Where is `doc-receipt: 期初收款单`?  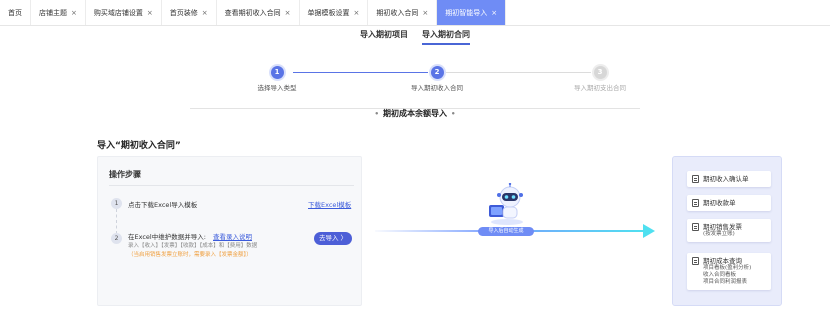
doc-receipt: 期初收款单 is located at coordinates (729, 203).